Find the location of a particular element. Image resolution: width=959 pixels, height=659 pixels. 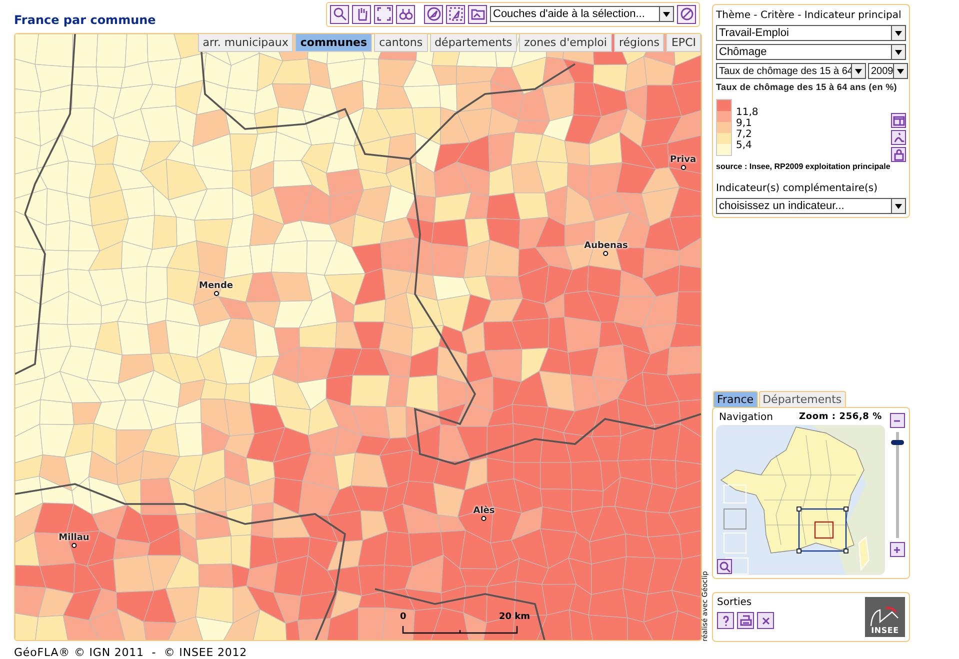

clear-icon is located at coordinates (687, 14).